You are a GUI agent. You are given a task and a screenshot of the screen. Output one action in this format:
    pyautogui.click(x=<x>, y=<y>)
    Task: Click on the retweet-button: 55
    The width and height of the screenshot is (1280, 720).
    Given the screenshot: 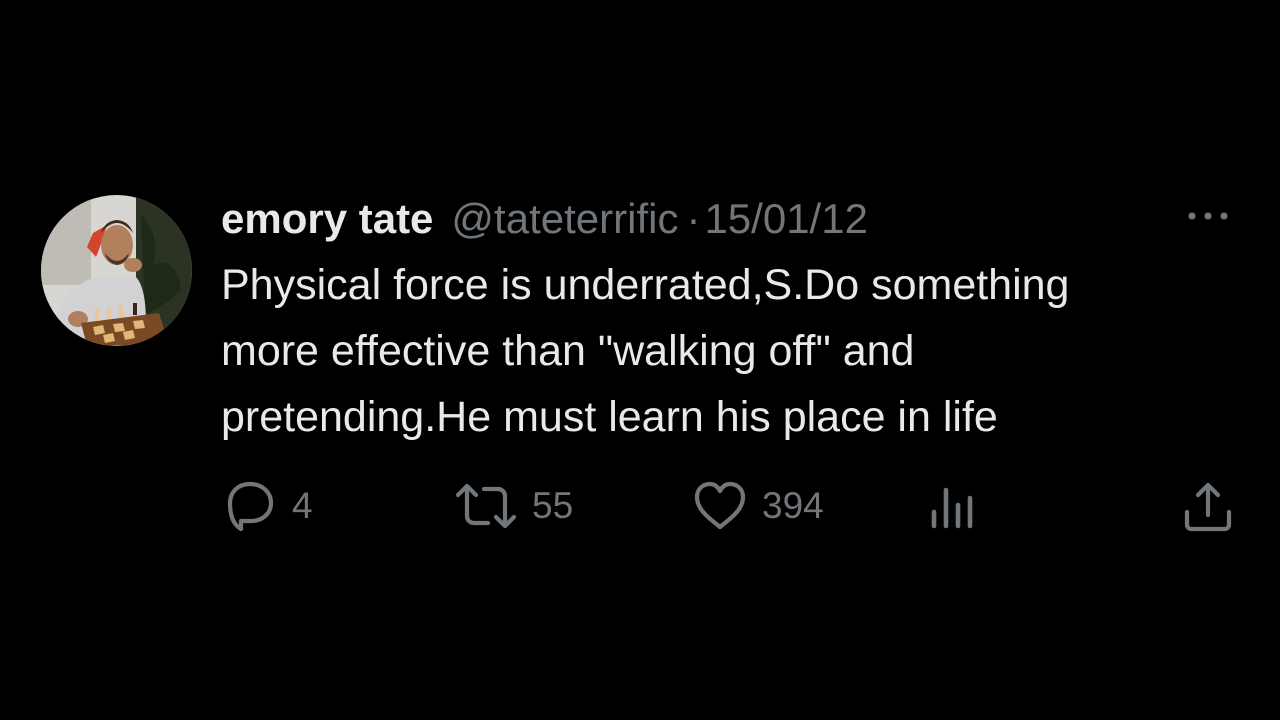 What is the action you would take?
    pyautogui.click(x=513, y=506)
    